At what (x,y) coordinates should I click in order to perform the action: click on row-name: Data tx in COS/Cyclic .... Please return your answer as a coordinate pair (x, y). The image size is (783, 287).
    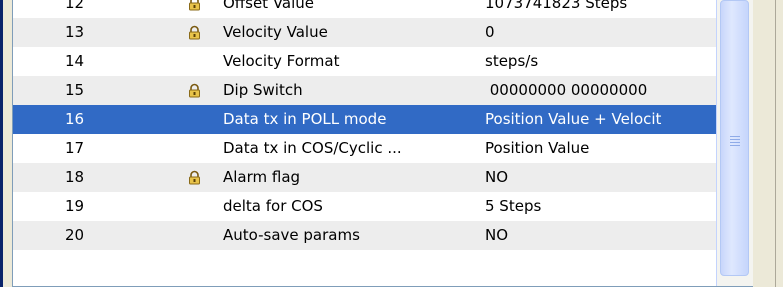
    Looking at the image, I should click on (312, 148).